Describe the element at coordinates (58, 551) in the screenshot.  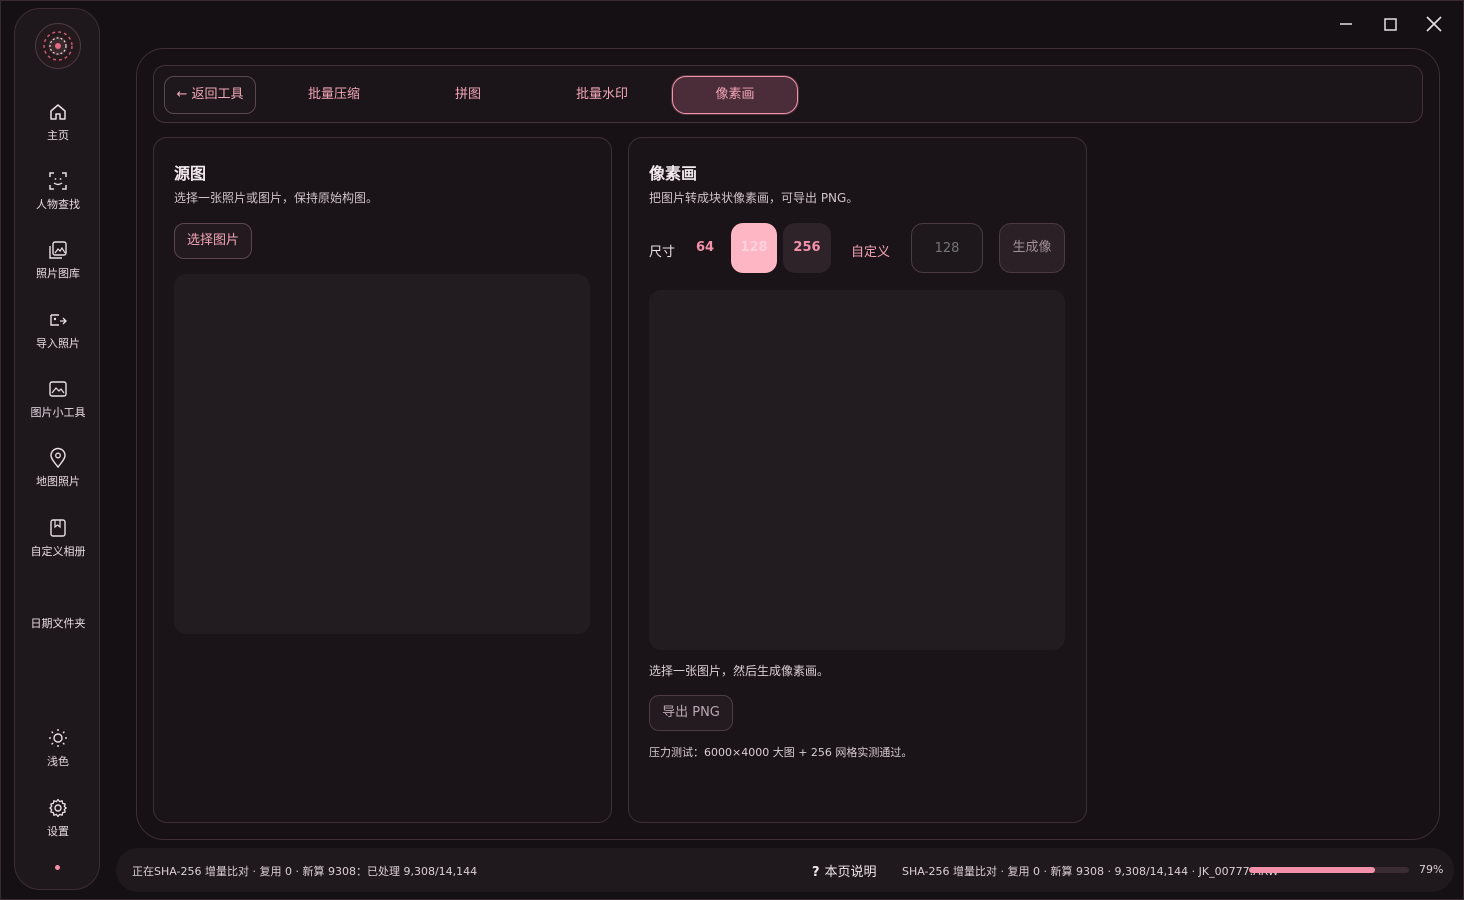
I see `sidebar-item-label: 自定义相册` at that location.